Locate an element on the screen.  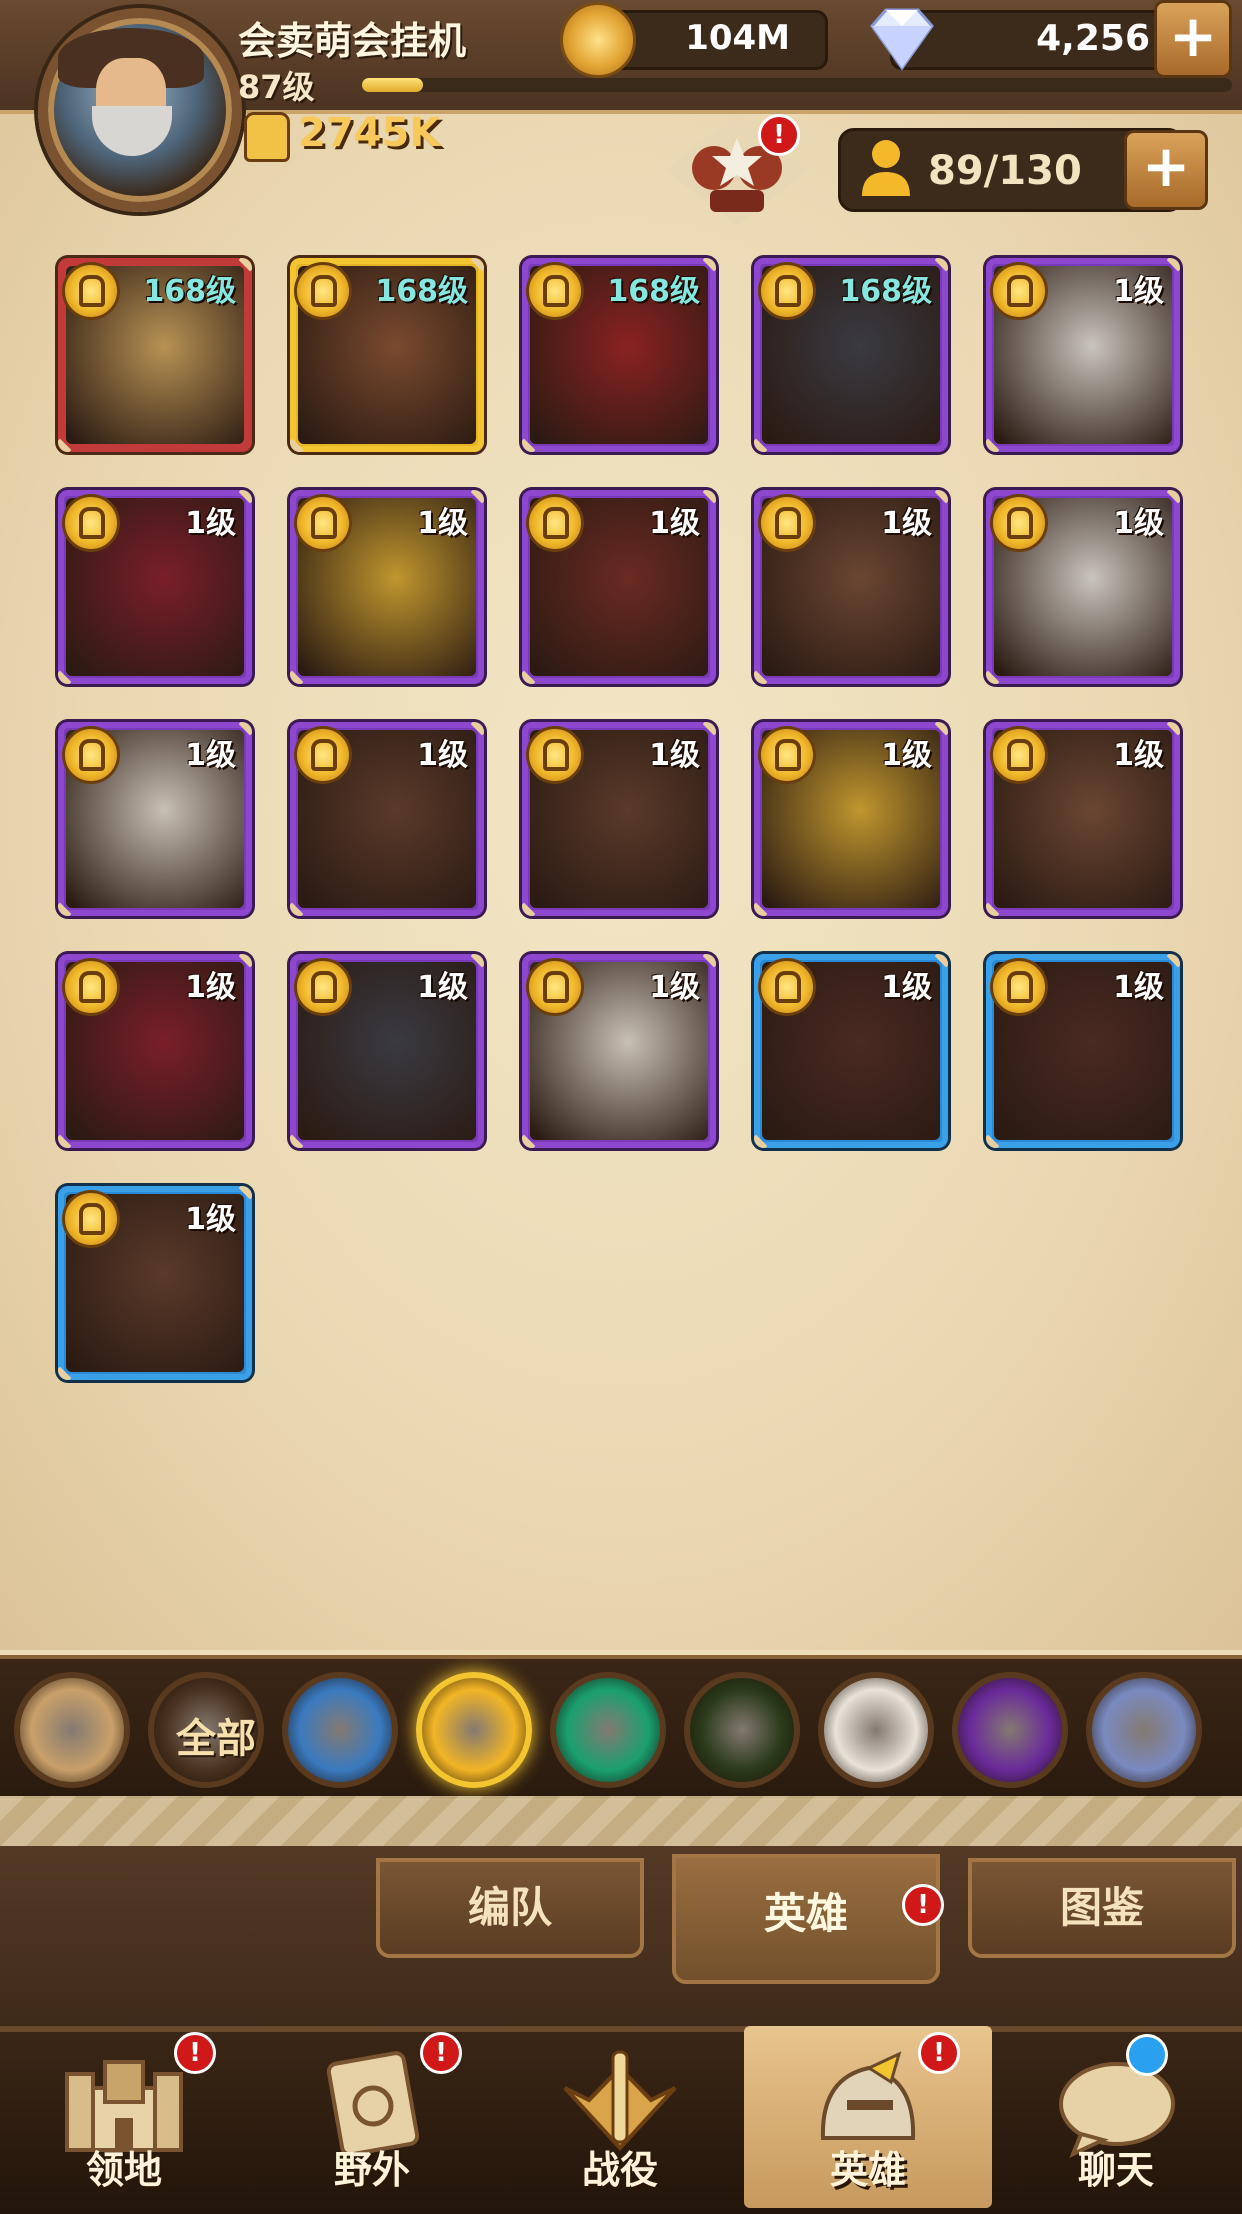
filter-sun-icon is located at coordinates (474, 1730).